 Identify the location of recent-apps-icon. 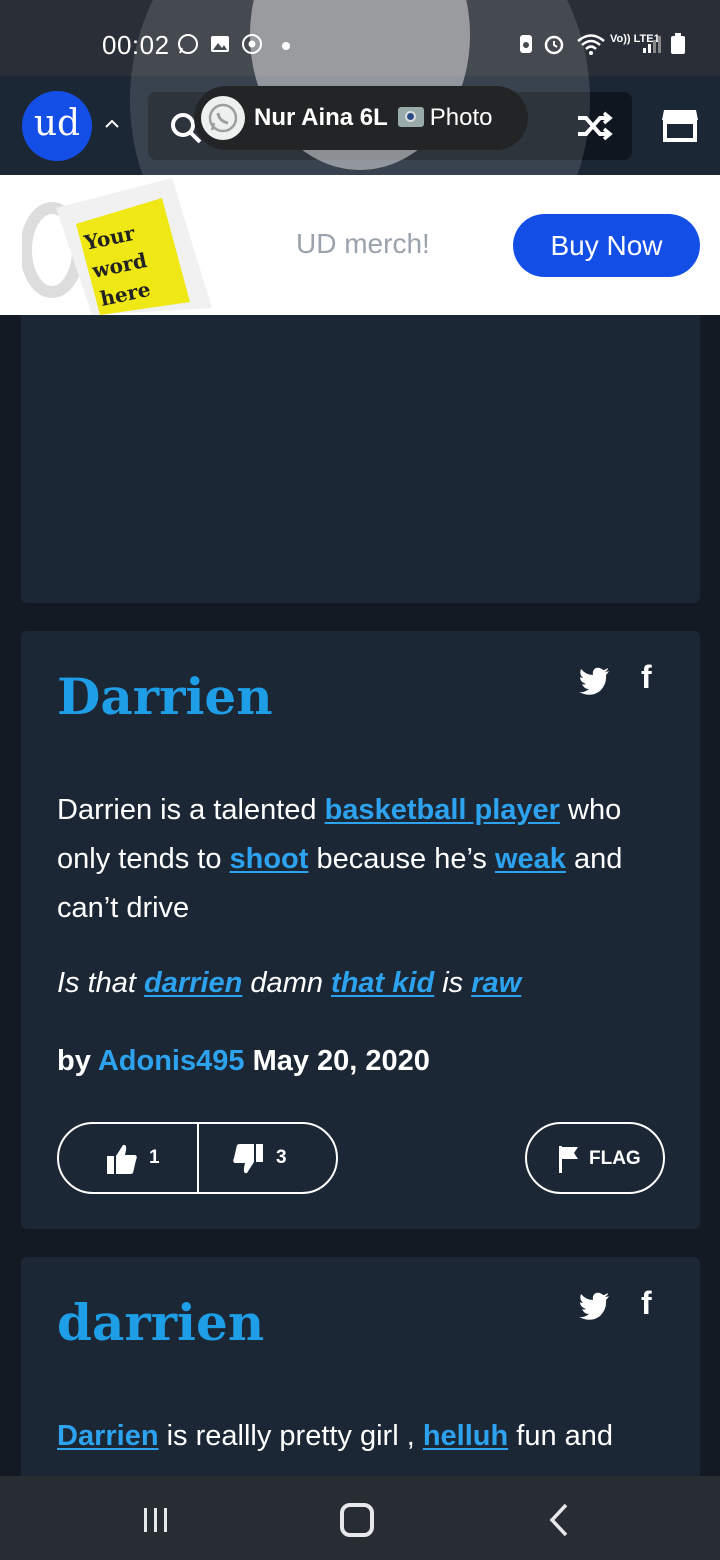
(156, 1520).